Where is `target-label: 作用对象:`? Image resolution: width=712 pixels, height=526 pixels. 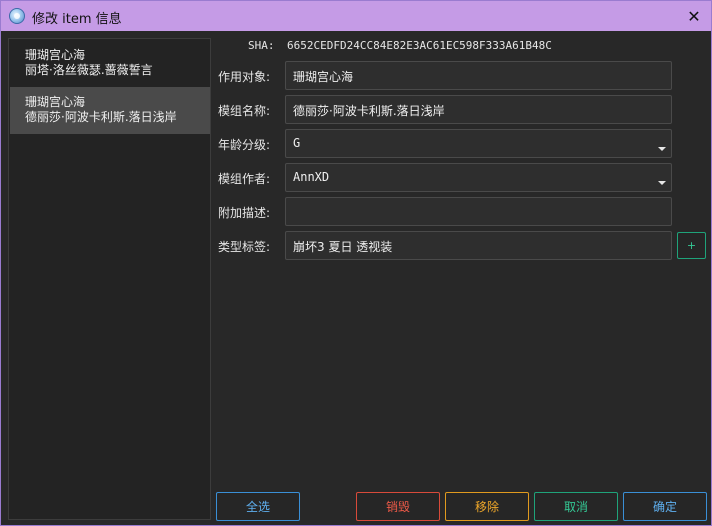 target-label: 作用对象: is located at coordinates (244, 77).